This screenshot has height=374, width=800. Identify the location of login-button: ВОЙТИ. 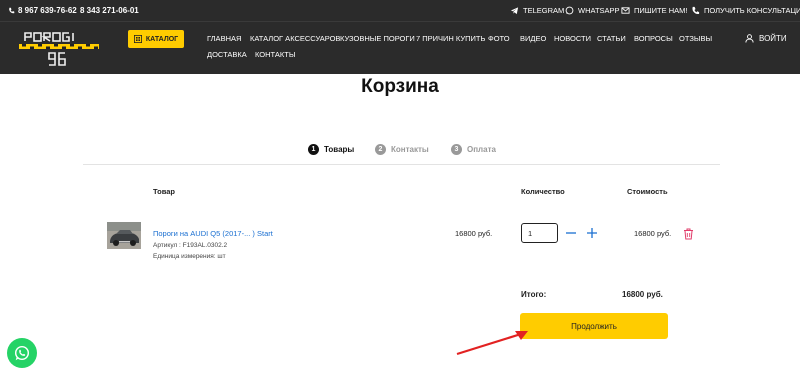
(766, 38).